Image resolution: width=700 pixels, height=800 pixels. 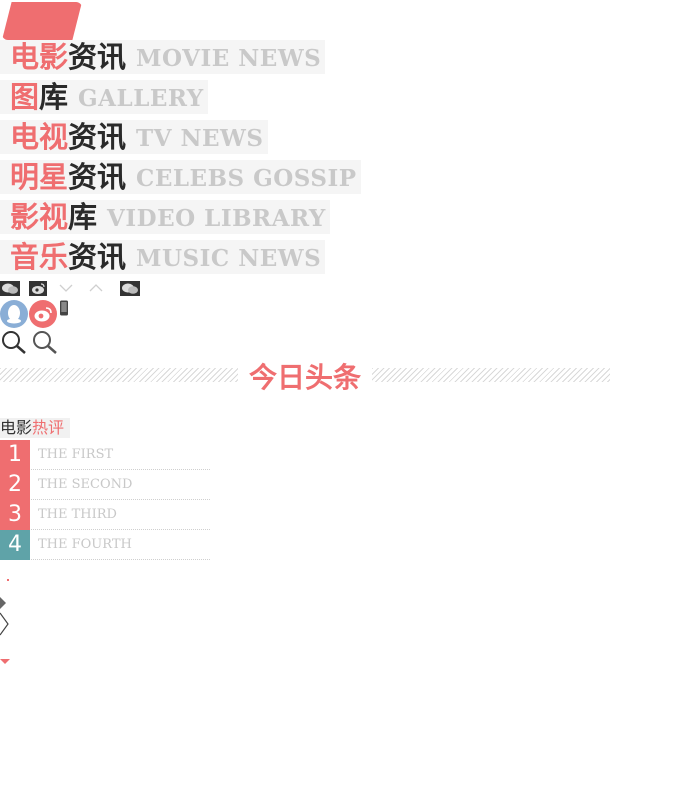 What do you see at coordinates (15, 514) in the screenshot?
I see `rank-number: 3` at bounding box center [15, 514].